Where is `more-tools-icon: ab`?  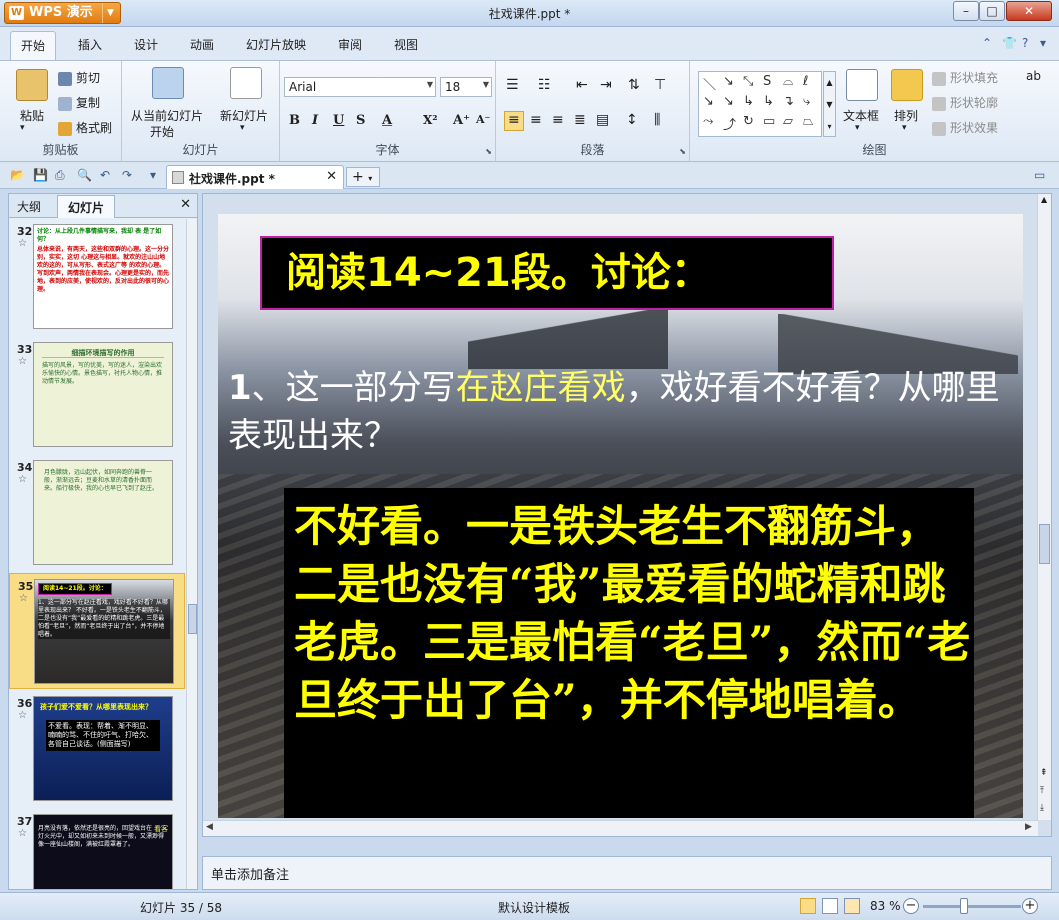 more-tools-icon: ab is located at coordinates (1033, 76).